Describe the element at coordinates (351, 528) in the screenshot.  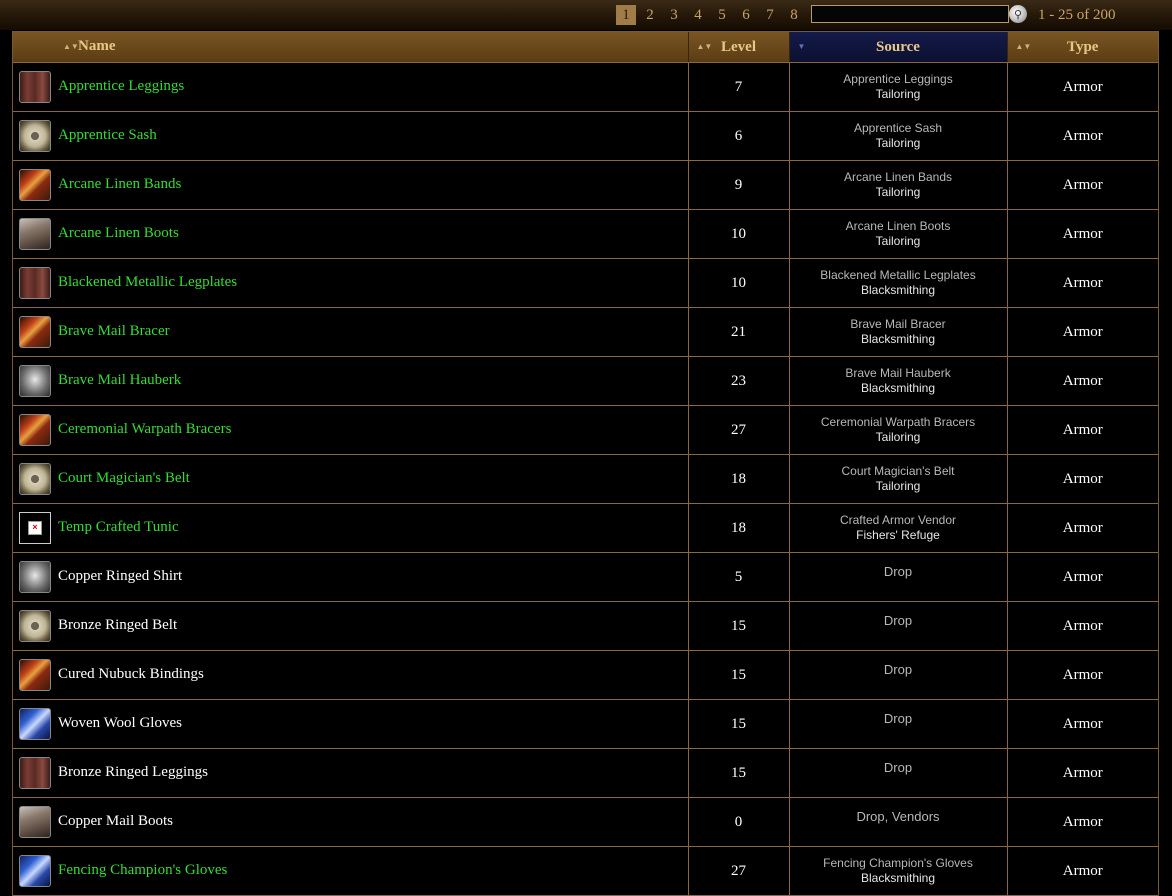
I see `name-cell: × Temp Crafted Tunic` at that location.